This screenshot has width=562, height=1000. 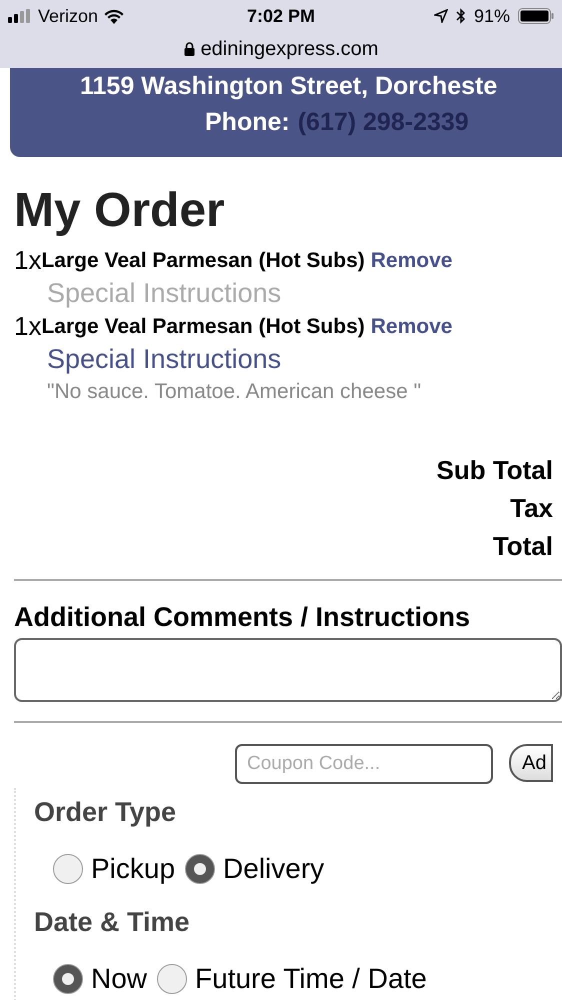 I want to click on comments-title: Additional Comments / Instructions, so click(x=243, y=617).